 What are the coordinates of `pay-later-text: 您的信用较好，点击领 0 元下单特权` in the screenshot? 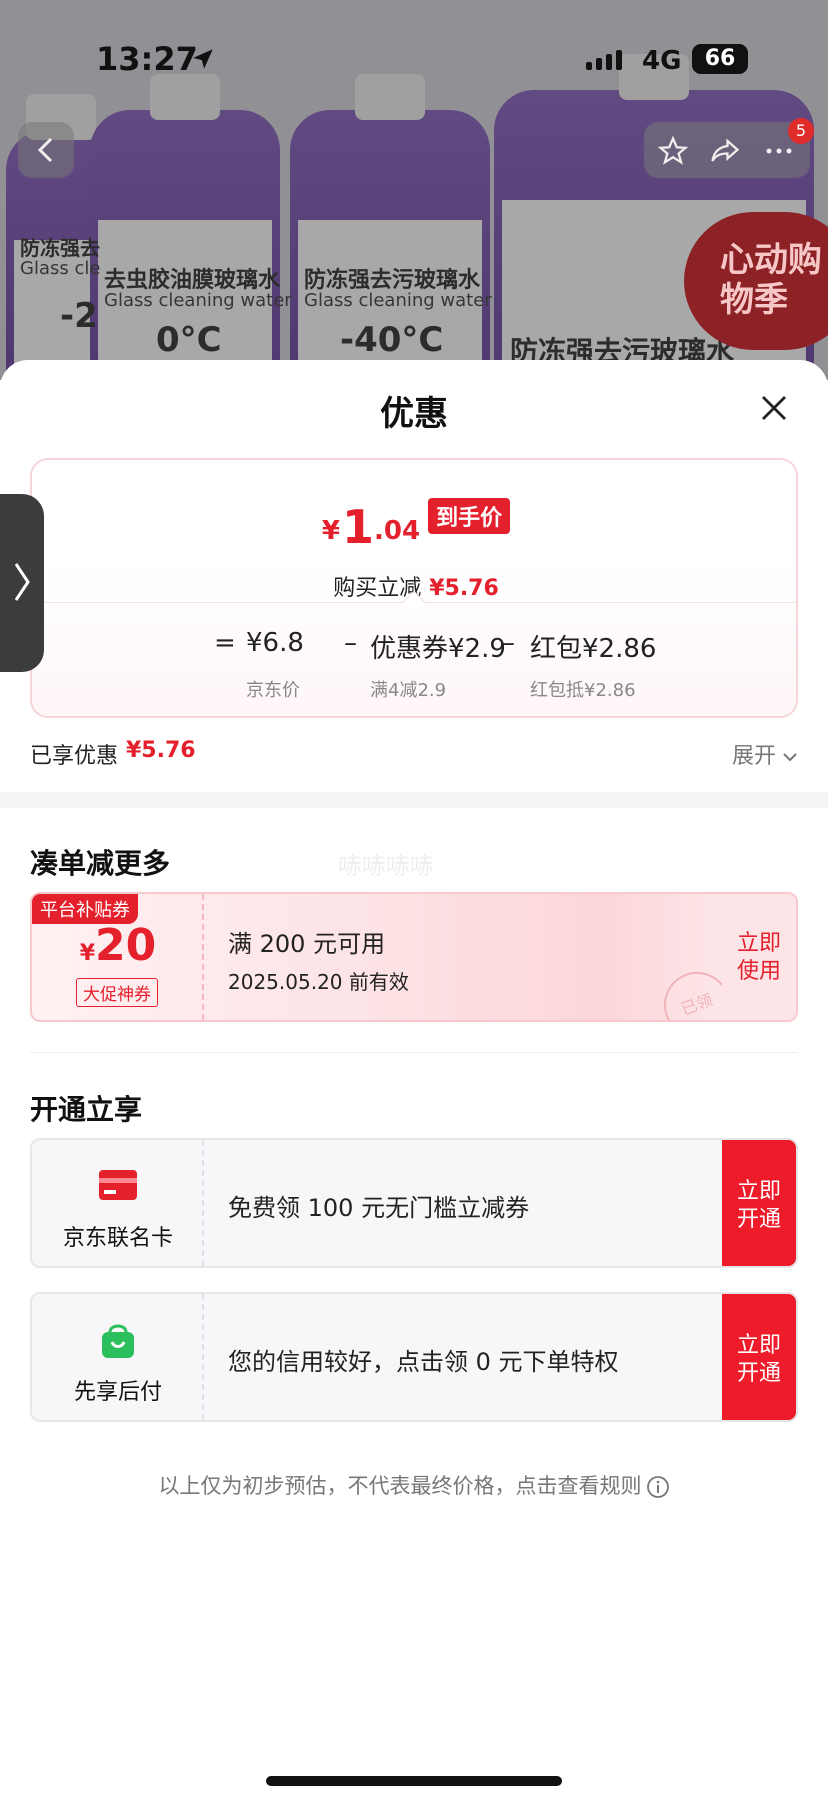 It's located at (423, 1362).